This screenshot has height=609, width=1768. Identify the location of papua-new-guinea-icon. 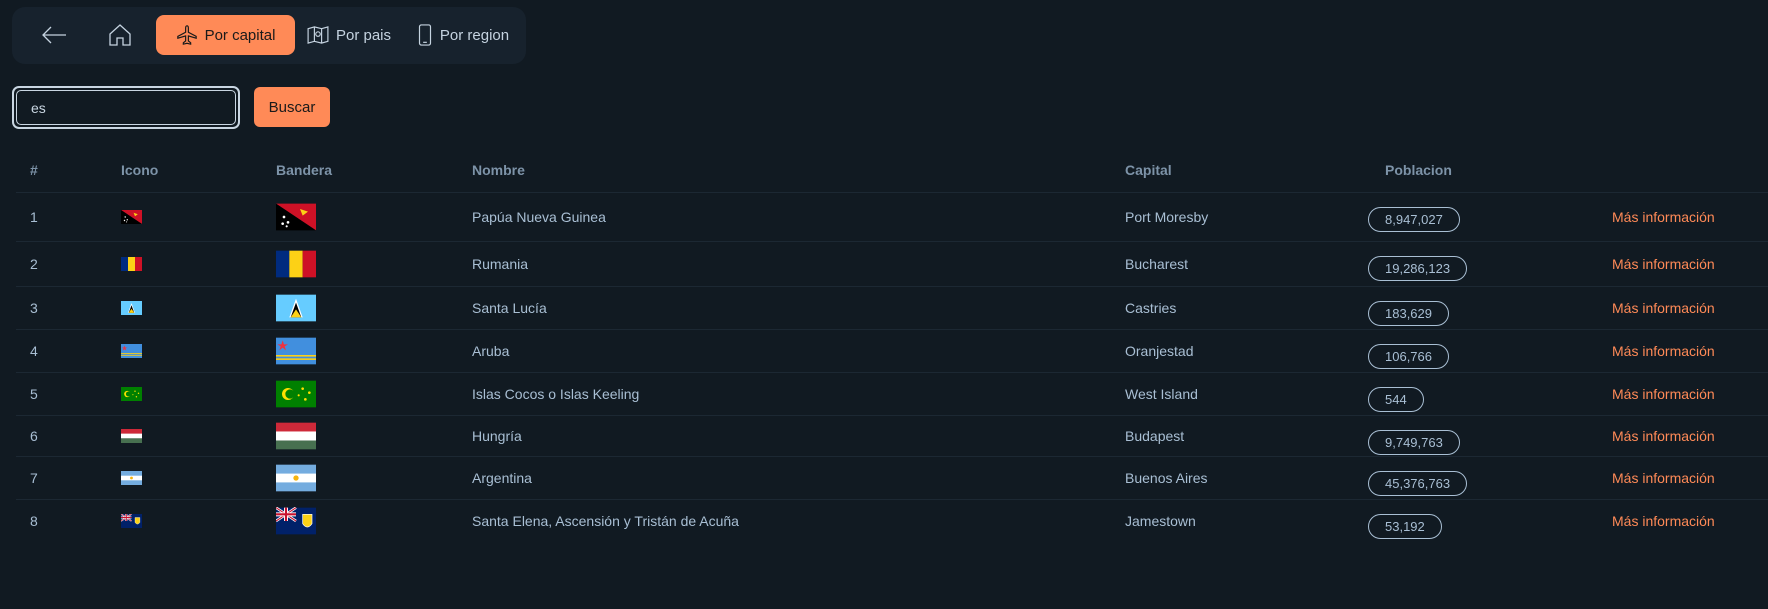
(131, 217).